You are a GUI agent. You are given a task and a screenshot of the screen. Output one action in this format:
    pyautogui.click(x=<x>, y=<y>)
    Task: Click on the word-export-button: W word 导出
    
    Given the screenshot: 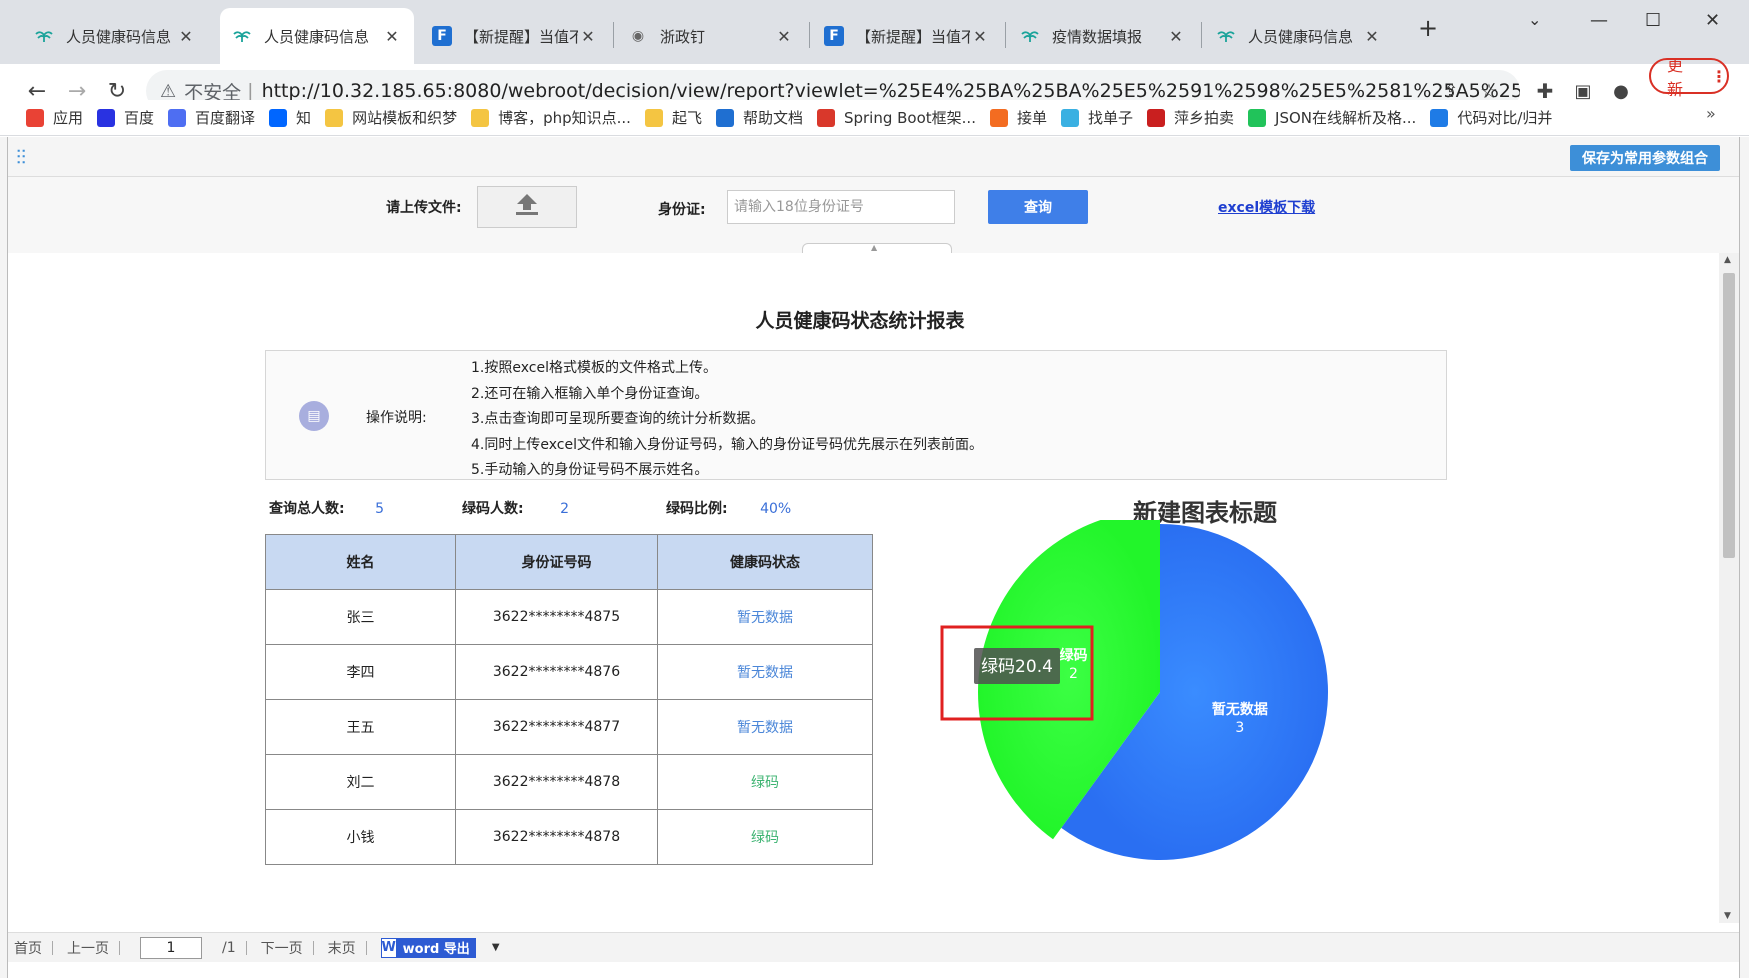 What is the action you would take?
    pyautogui.click(x=428, y=947)
    